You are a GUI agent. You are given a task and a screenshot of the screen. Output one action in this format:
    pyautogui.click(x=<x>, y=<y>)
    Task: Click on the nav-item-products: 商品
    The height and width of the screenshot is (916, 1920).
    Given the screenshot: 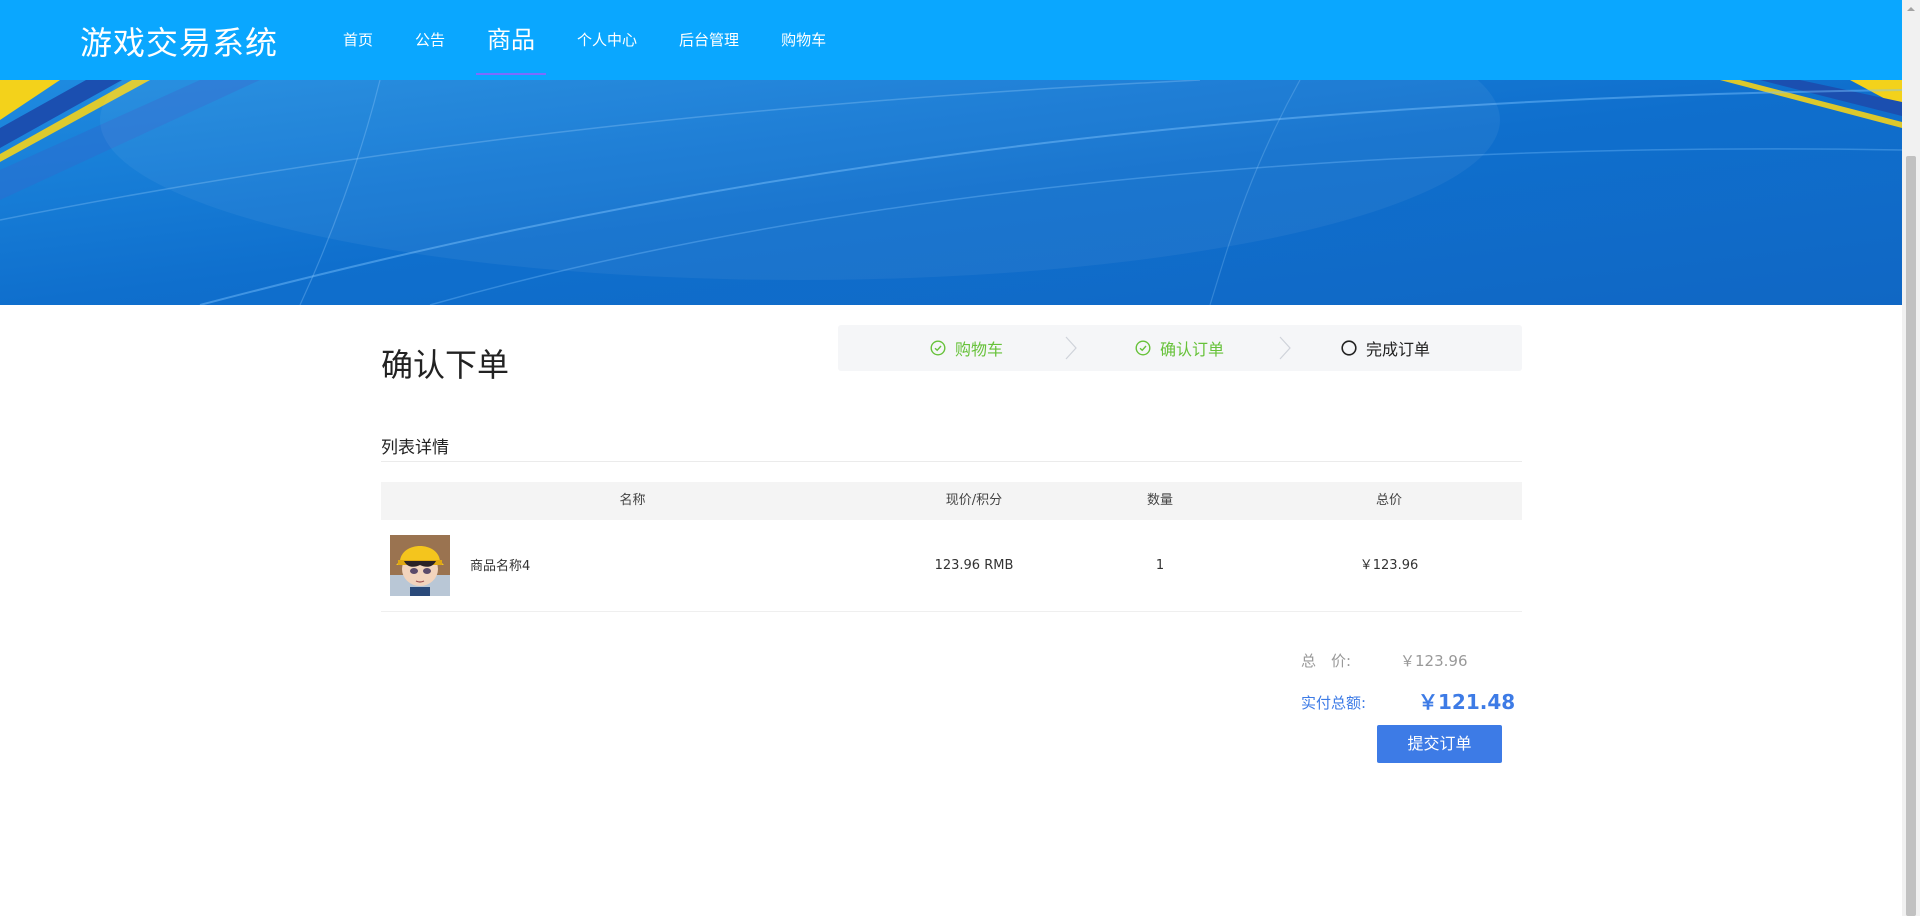 What is the action you would take?
    pyautogui.click(x=511, y=40)
    